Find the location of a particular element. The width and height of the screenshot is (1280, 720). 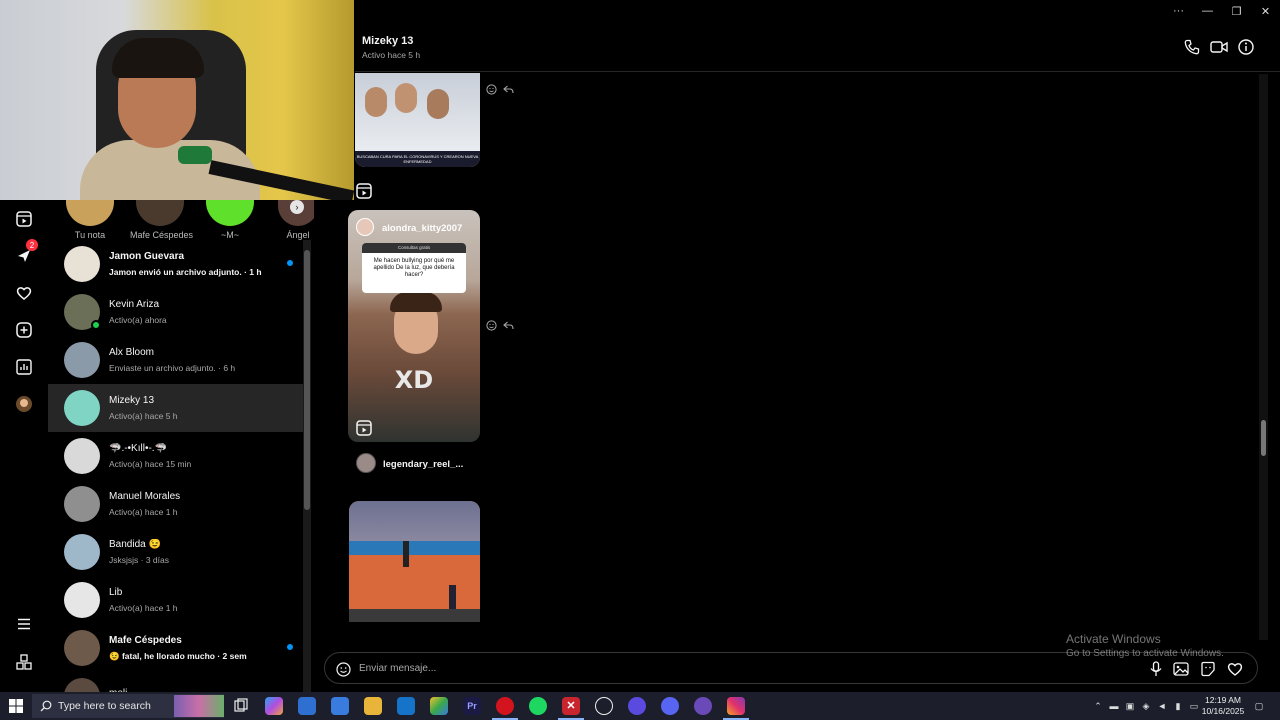

conversation-name: Mafe Céspedes is located at coordinates (145, 640).